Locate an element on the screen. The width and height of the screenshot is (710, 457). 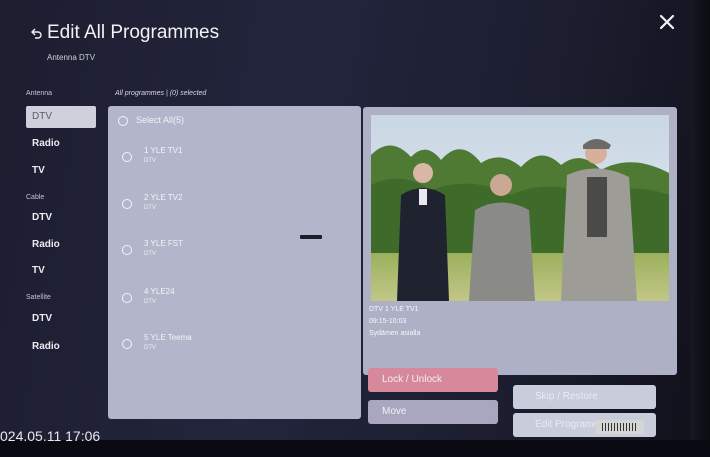
programme-name: 2 YLE TV2 is located at coordinates (163, 197).